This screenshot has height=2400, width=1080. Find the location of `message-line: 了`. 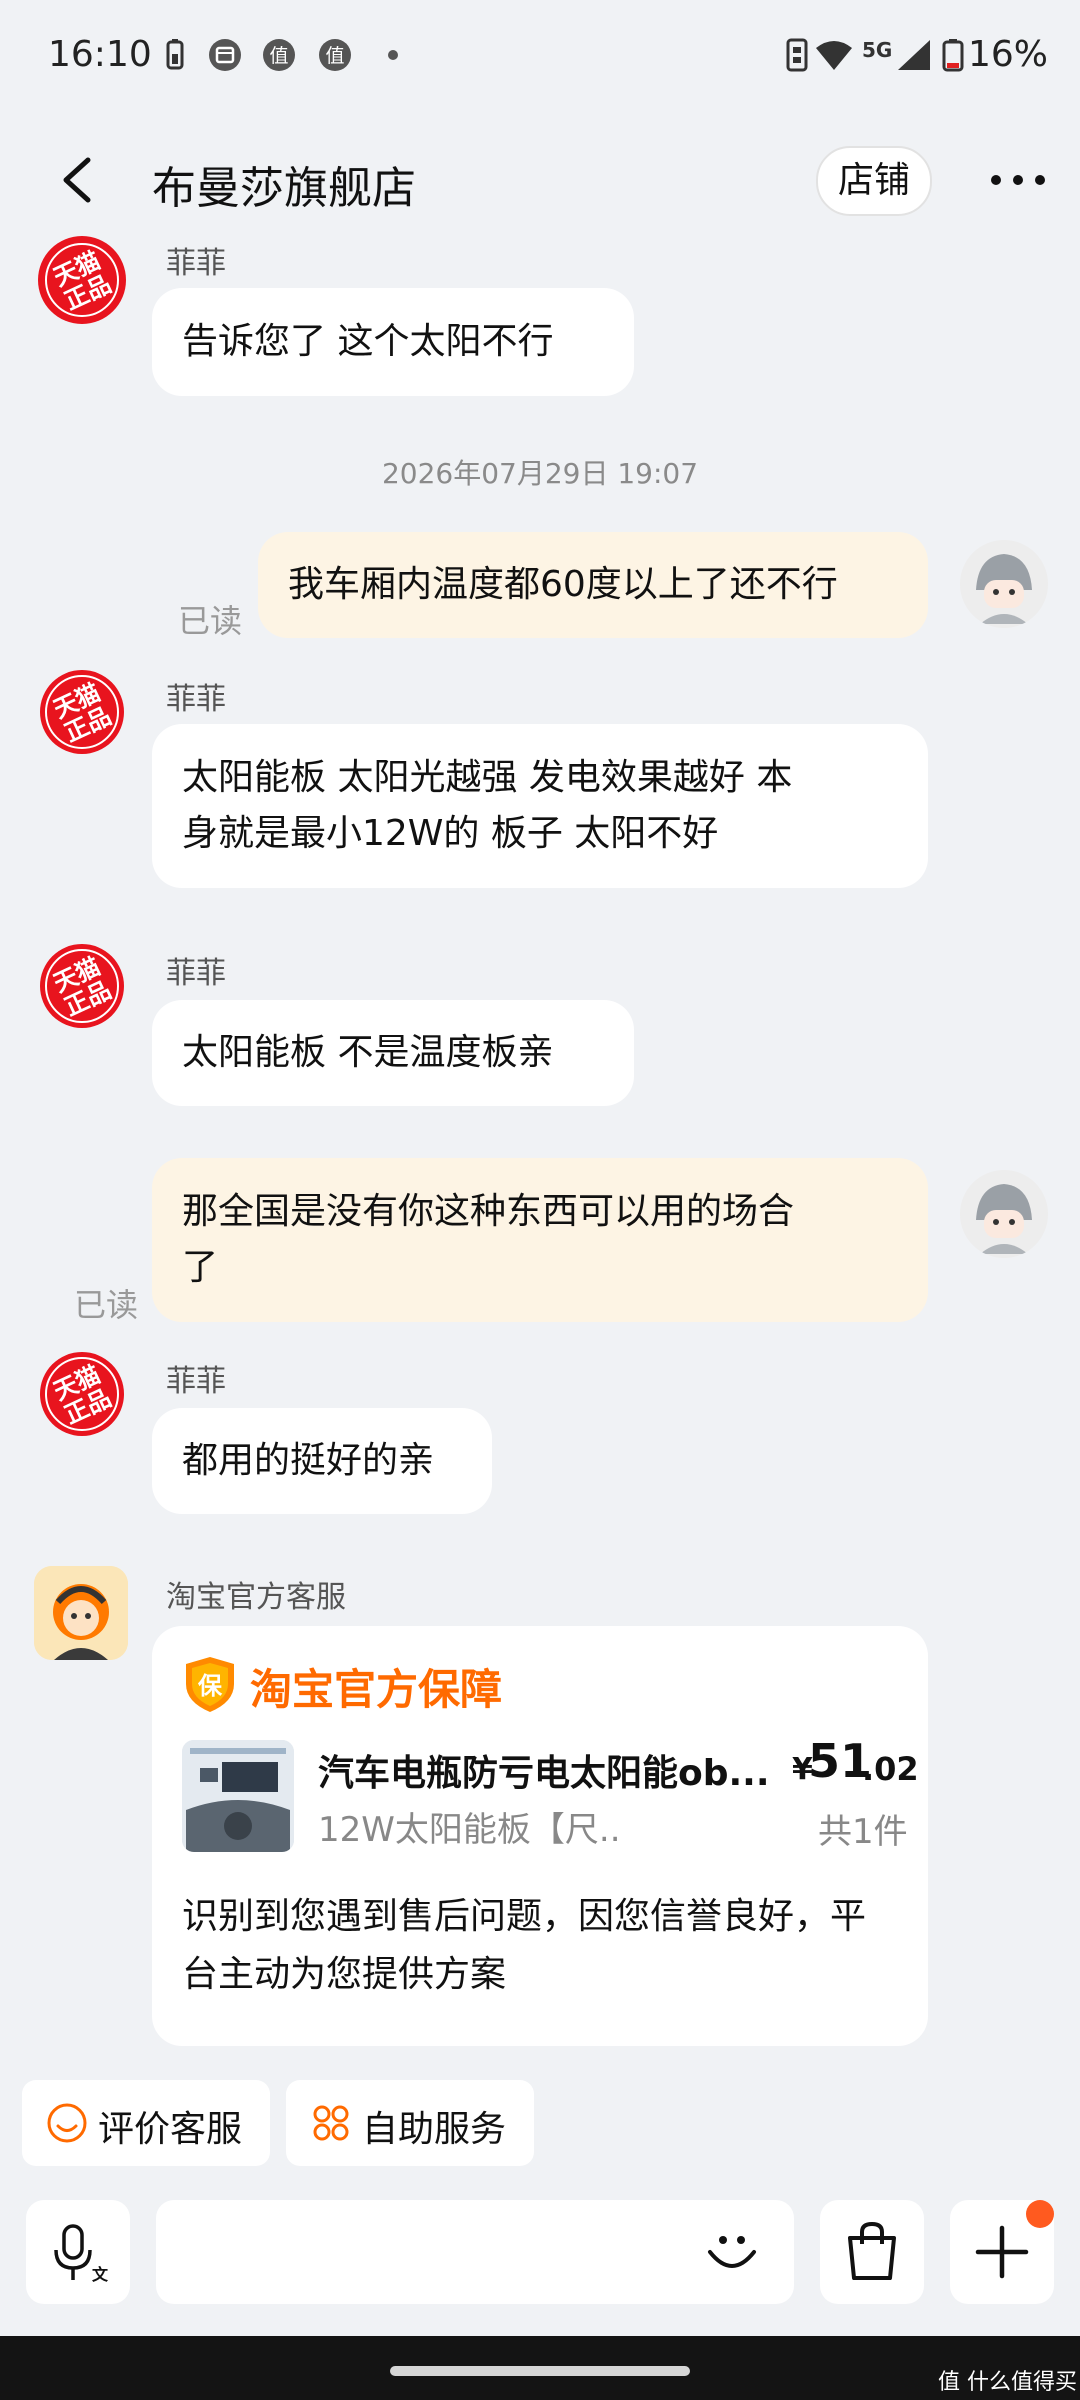

message-line: 了 is located at coordinates (200, 1267).